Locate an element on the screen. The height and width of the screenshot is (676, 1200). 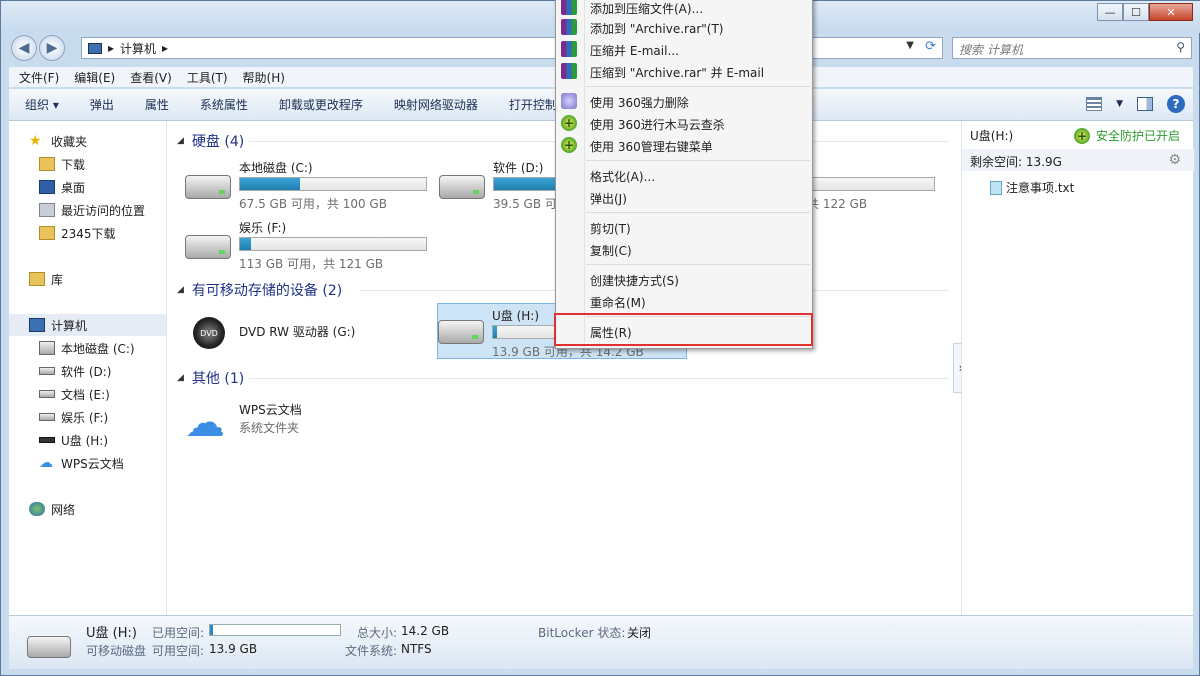
view-dropdown-icon: ▼ is located at coordinates (1119, 104).